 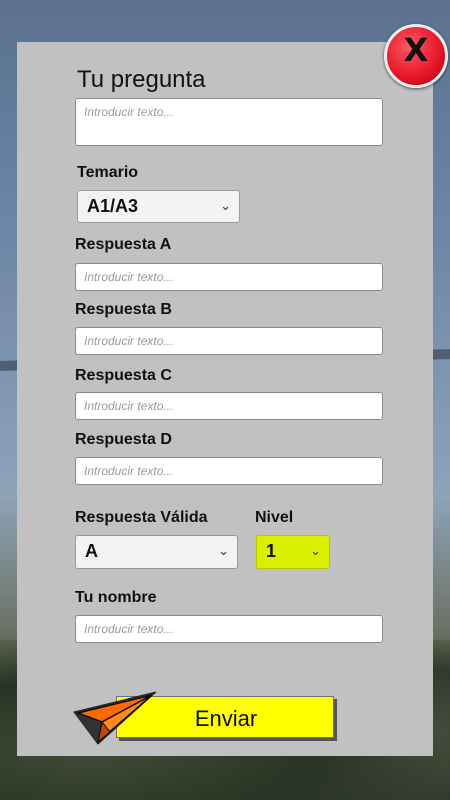 What do you see at coordinates (116, 597) in the screenshot?
I see `nombre-label: Tu nombre` at bounding box center [116, 597].